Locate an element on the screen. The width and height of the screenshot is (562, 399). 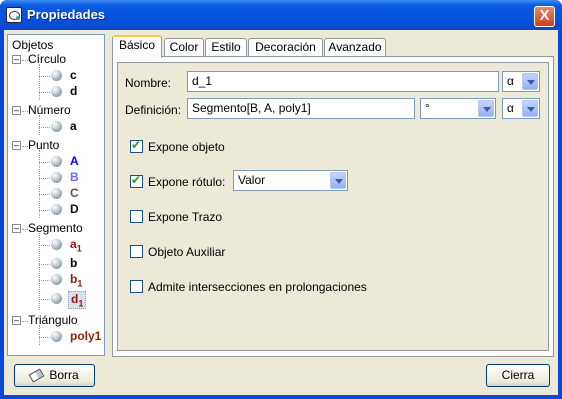
tree-group-label: Número is located at coordinates (49, 110).